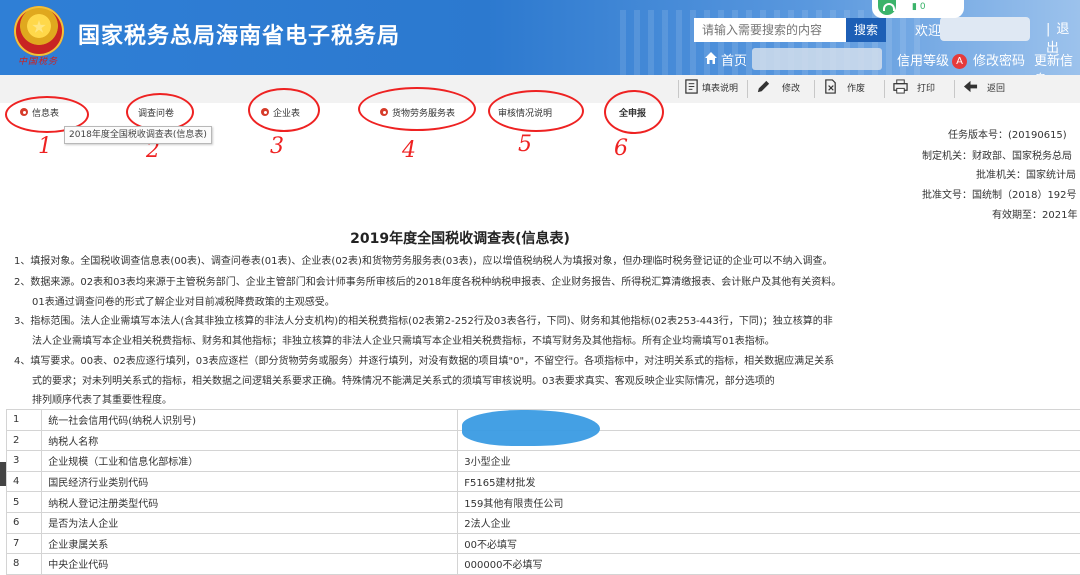 The width and height of the screenshot is (1080, 575). Describe the element at coordinates (45, 146) in the screenshot. I see `annotation-number: 1` at that location.